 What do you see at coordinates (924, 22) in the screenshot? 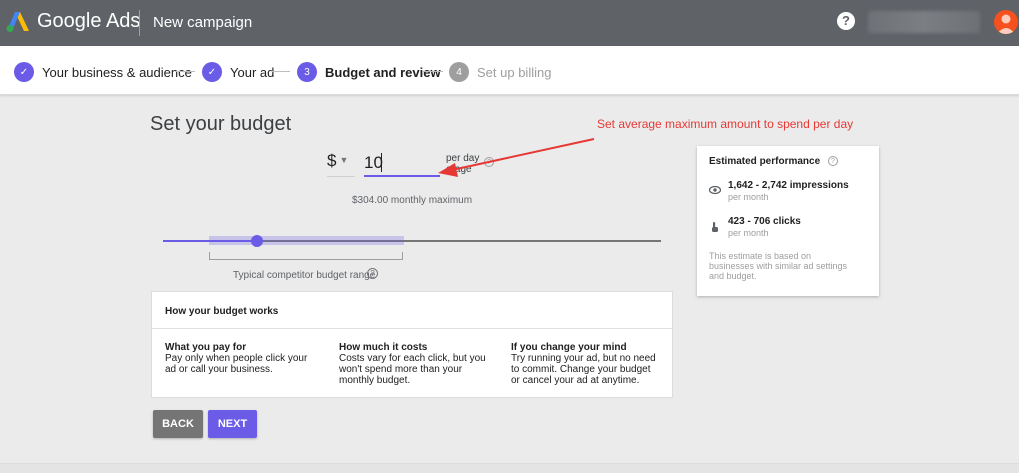
I see `account-info-redacted` at bounding box center [924, 22].